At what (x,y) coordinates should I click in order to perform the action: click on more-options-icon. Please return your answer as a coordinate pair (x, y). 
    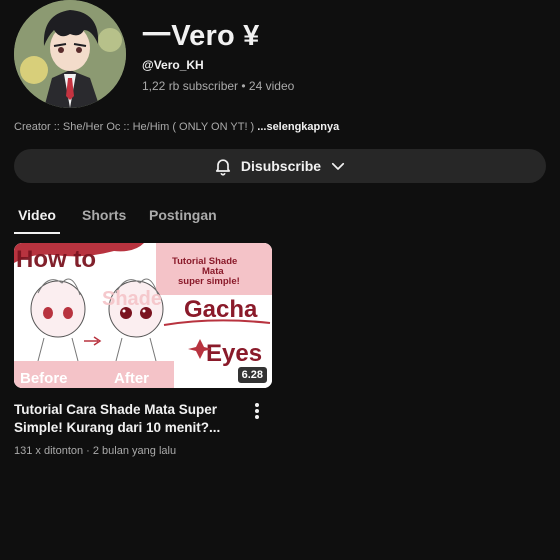
    Looking at the image, I should click on (257, 411).